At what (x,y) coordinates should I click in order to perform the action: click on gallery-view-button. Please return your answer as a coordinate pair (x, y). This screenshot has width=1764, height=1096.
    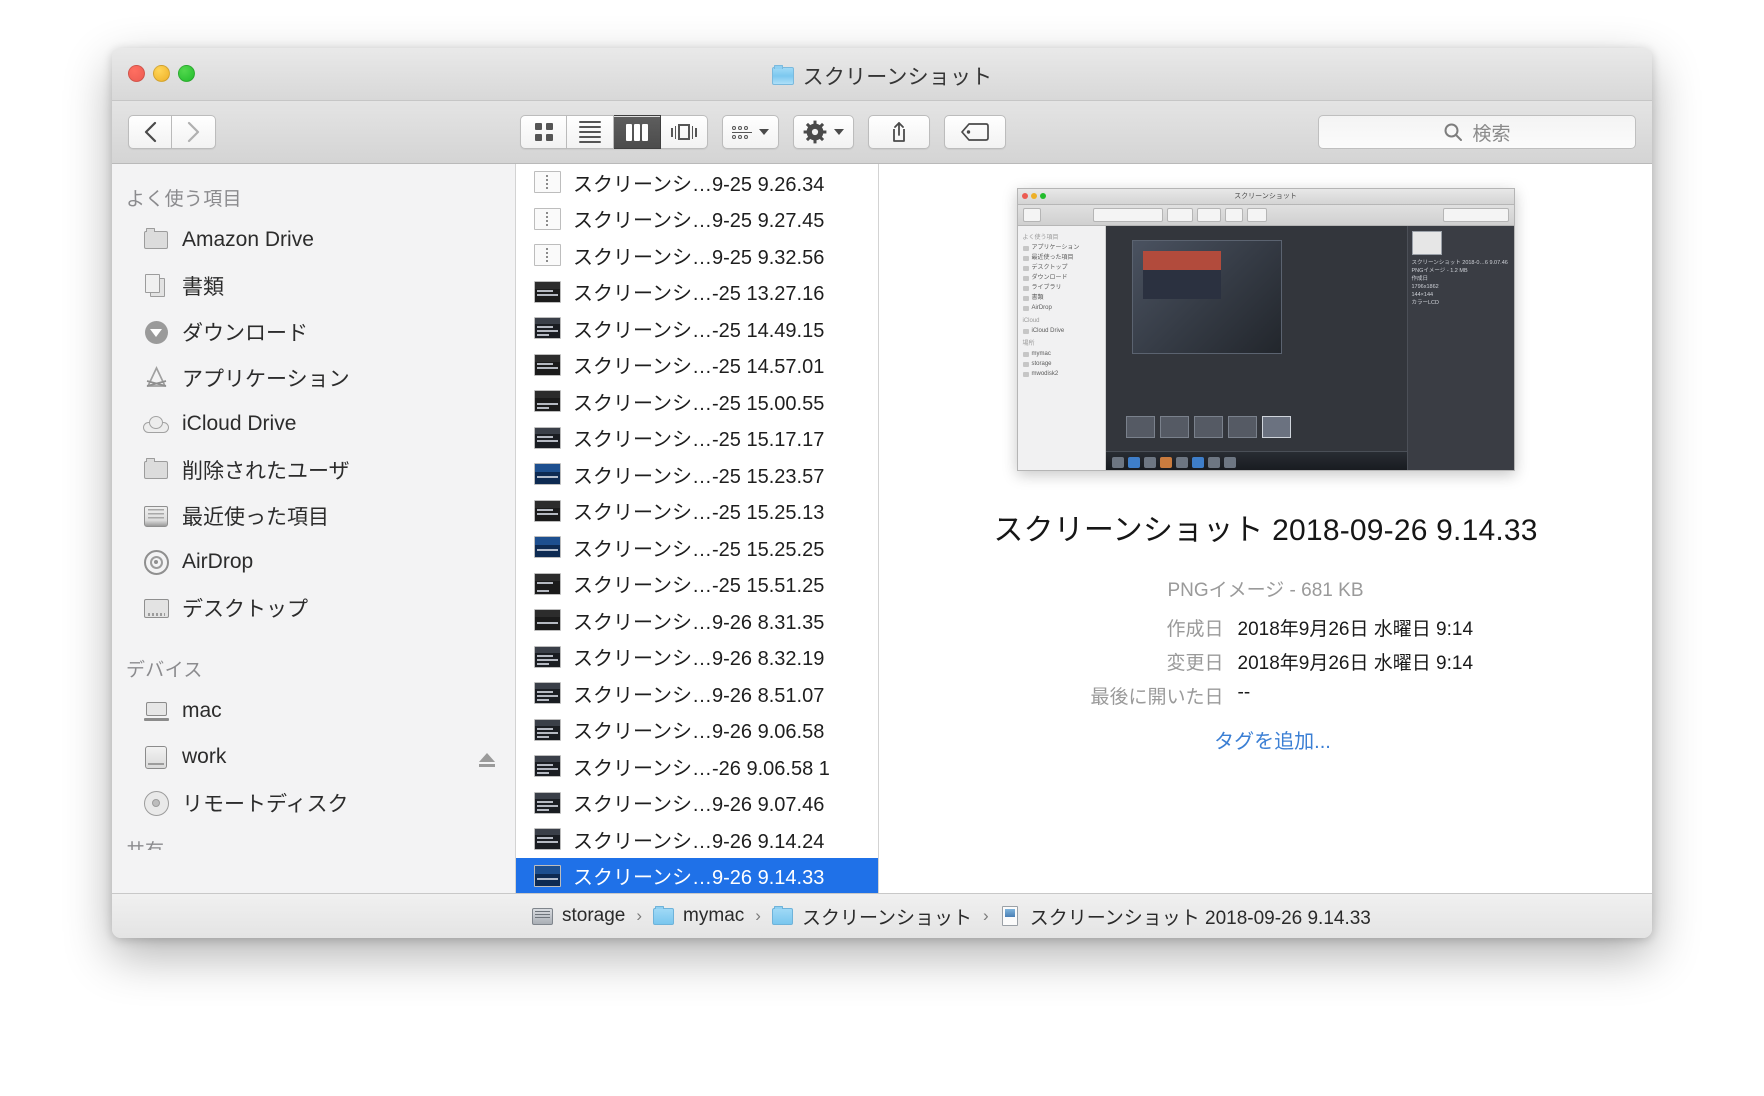
    Looking at the image, I should click on (684, 132).